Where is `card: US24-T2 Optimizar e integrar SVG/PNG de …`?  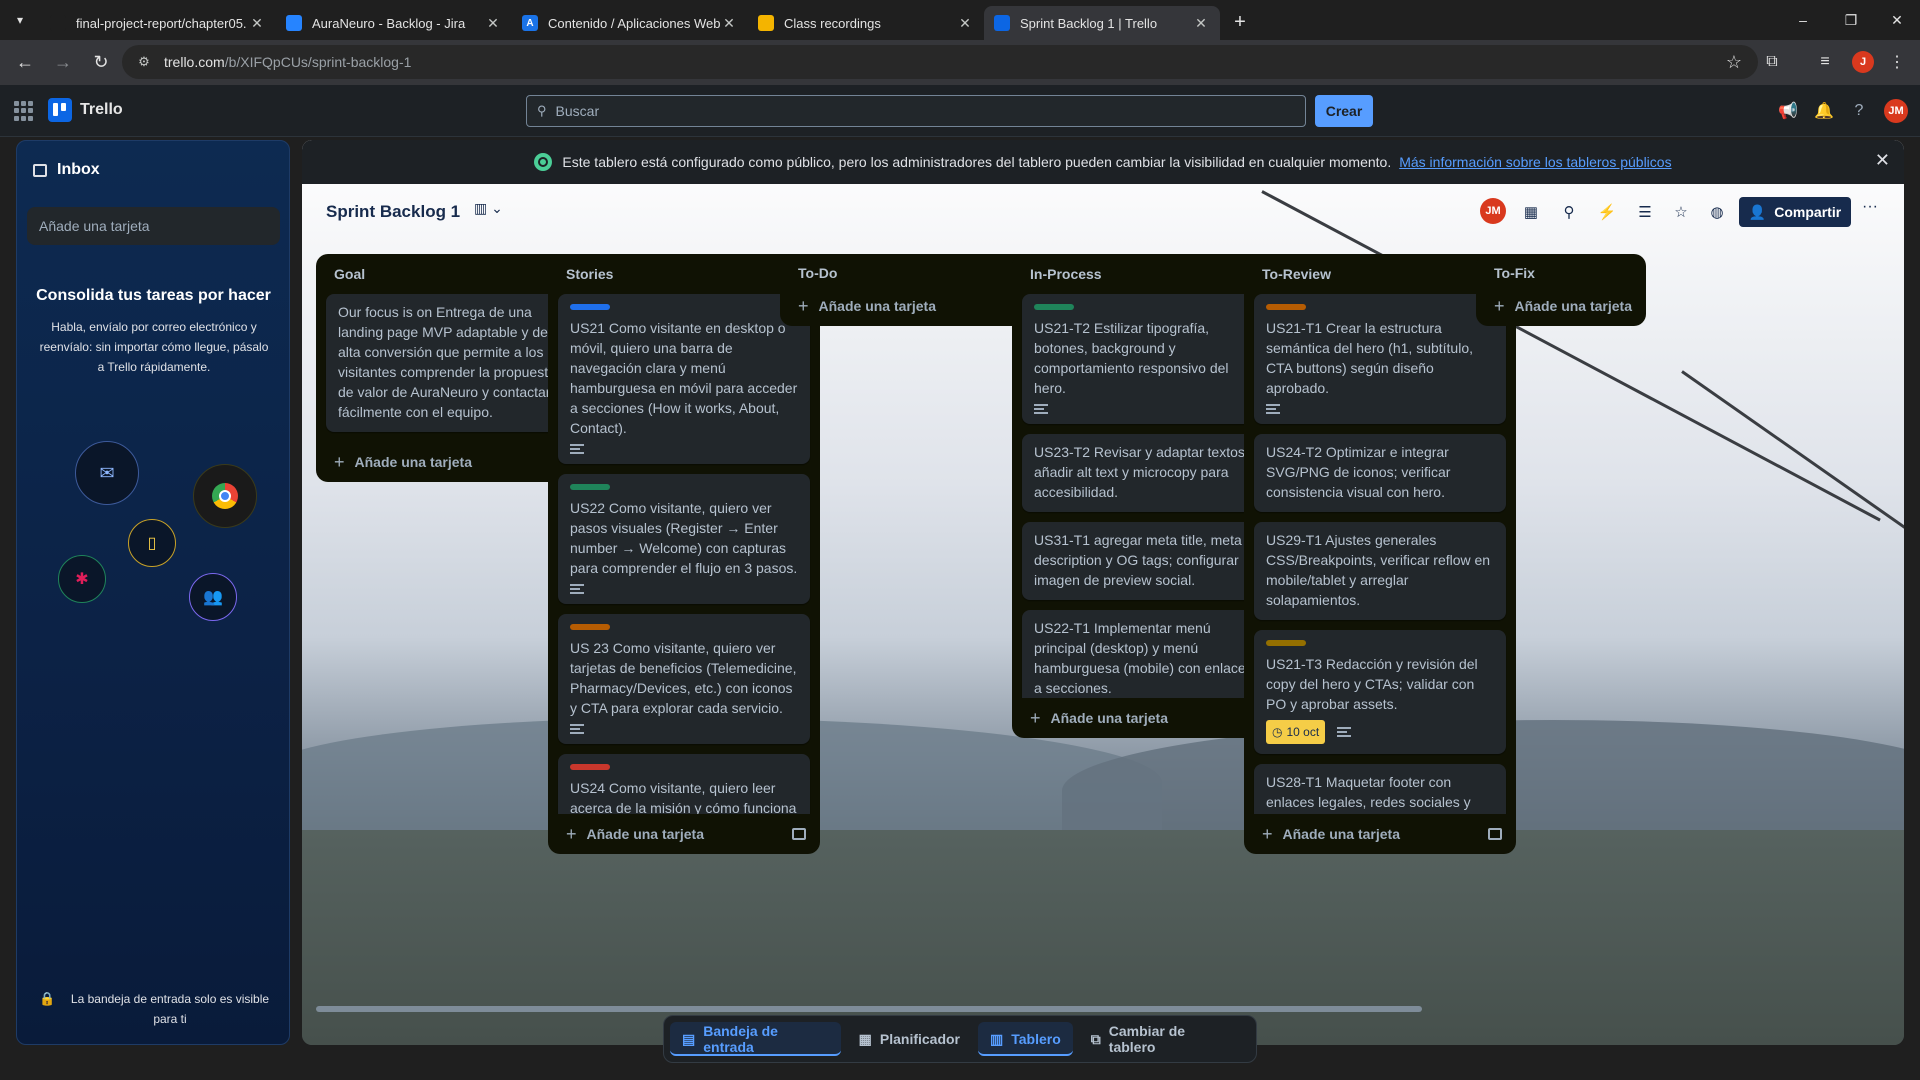 card: US24-T2 Optimizar e integrar SVG/PNG de … is located at coordinates (1380, 473).